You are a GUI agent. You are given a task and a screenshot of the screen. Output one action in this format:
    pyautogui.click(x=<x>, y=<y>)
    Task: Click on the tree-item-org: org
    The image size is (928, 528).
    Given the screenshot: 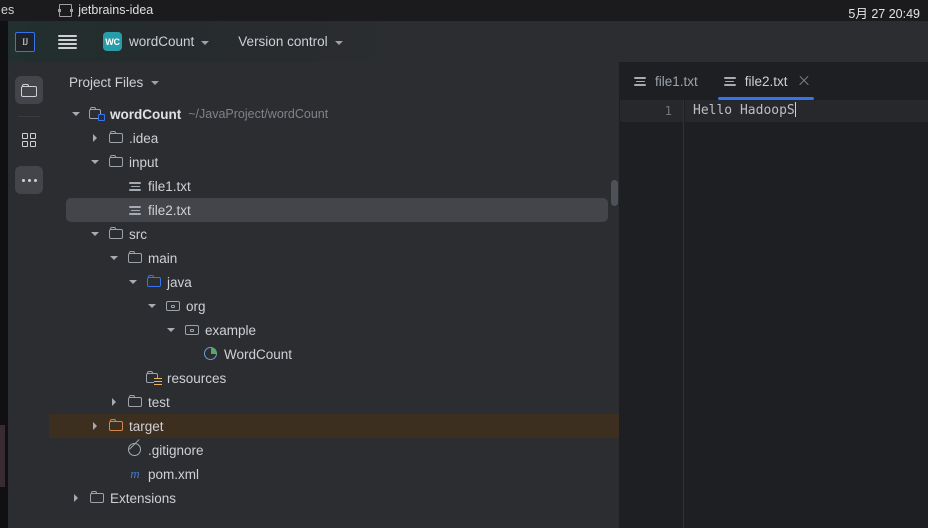 What is the action you would take?
    pyautogui.click(x=334, y=306)
    